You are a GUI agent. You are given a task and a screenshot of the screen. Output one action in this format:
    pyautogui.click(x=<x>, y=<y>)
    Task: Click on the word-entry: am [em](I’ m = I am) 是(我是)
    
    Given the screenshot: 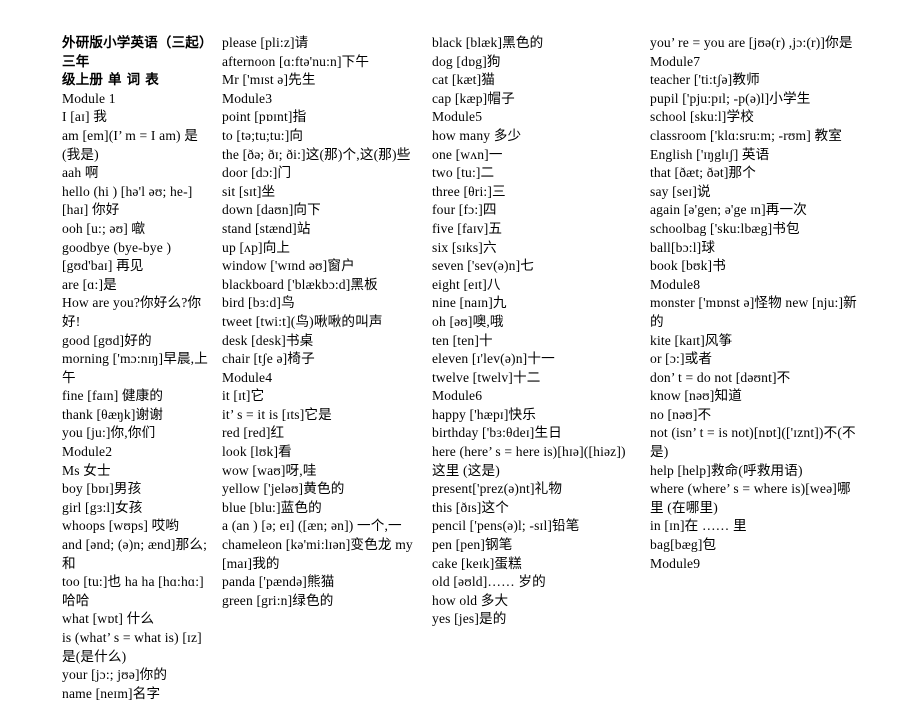 What is the action you would take?
    pyautogui.click(x=130, y=144)
    